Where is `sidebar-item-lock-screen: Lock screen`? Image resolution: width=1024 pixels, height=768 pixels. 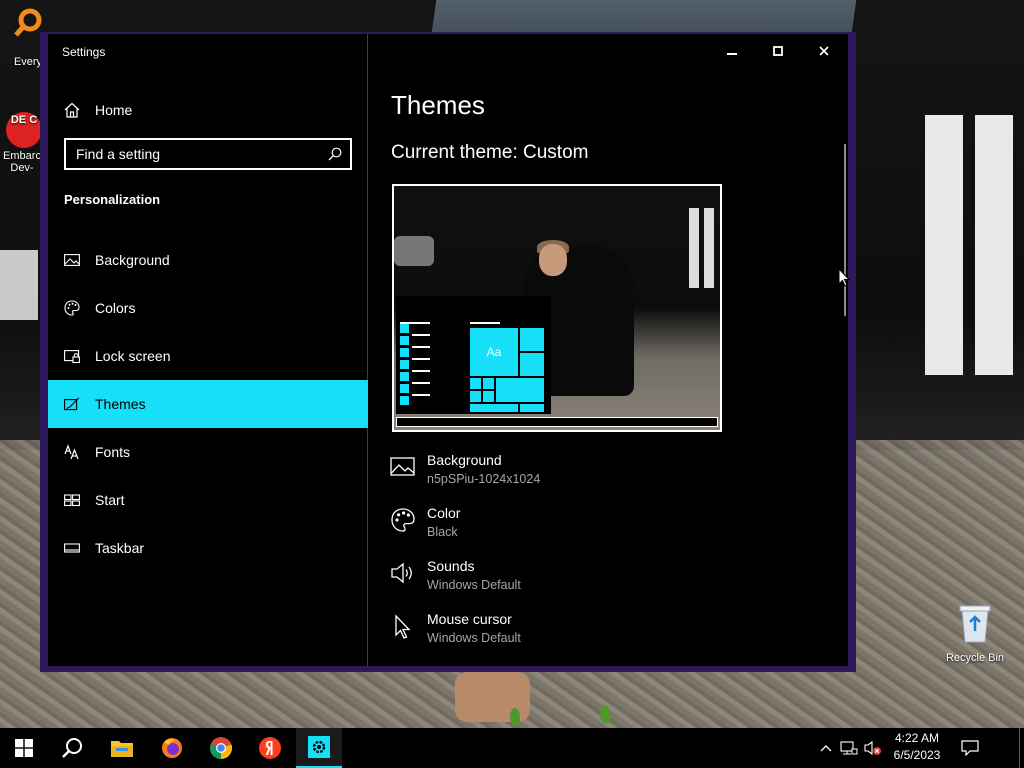 sidebar-item-lock-screen: Lock screen is located at coordinates (208, 356).